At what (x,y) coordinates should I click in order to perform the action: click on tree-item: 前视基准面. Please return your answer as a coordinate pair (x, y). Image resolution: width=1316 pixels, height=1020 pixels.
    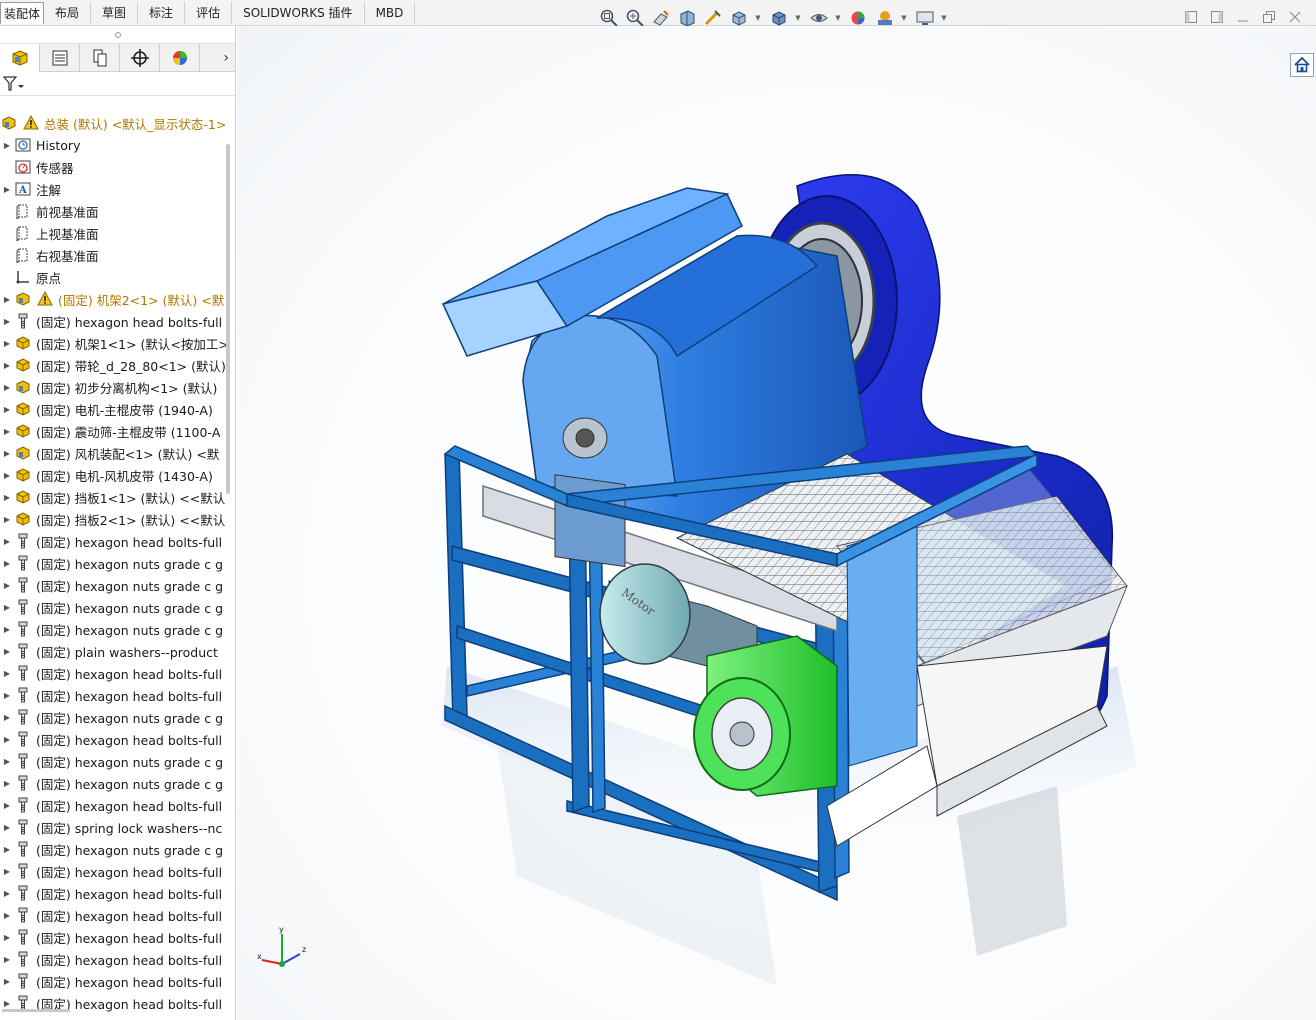
    Looking at the image, I should click on (114, 211).